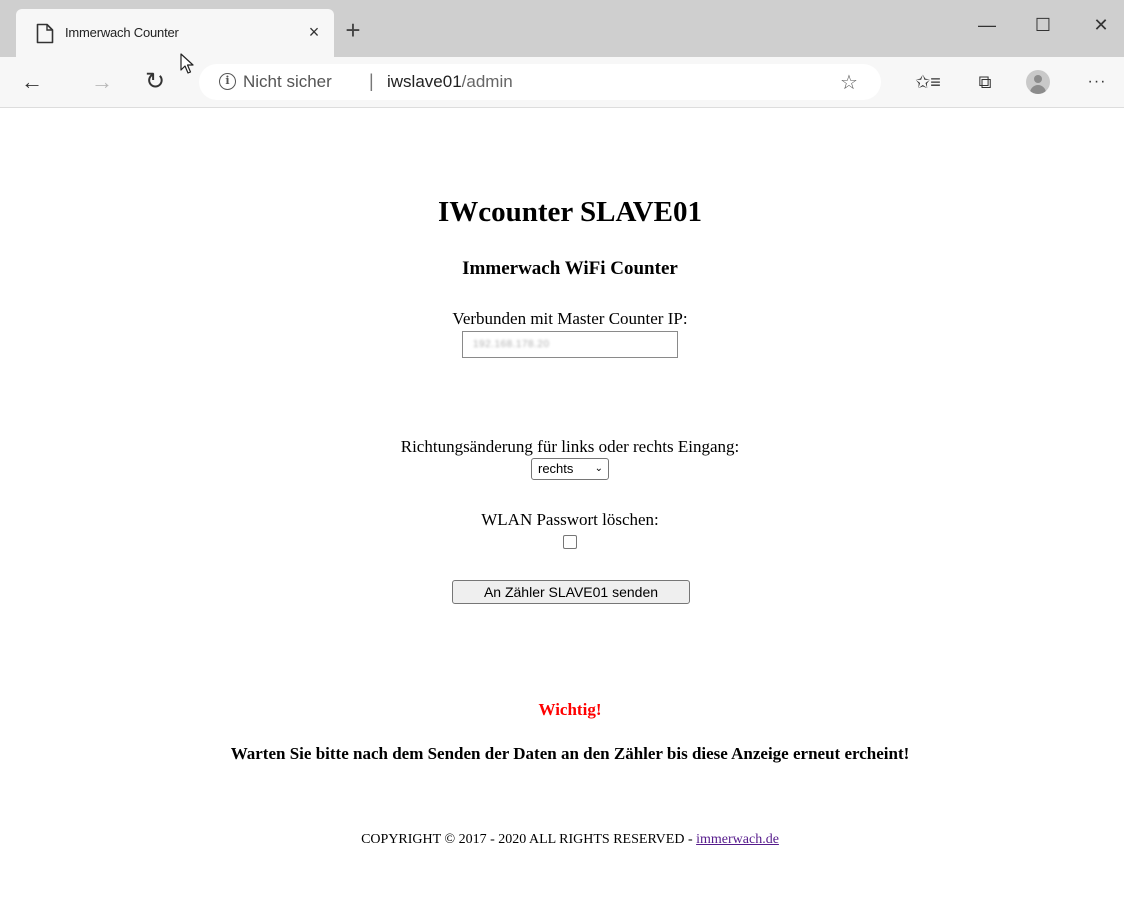 This screenshot has width=1124, height=919. Describe the element at coordinates (1043, 25) in the screenshot. I see `maximize-icon: ☐` at that location.